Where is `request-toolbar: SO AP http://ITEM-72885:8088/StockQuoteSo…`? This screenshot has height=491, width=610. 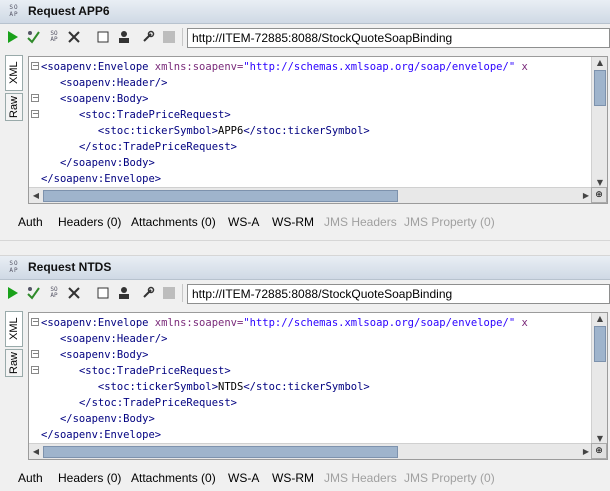 request-toolbar: SO AP http://ITEM-72885:8088/StockQuoteSo… is located at coordinates (305, 294).